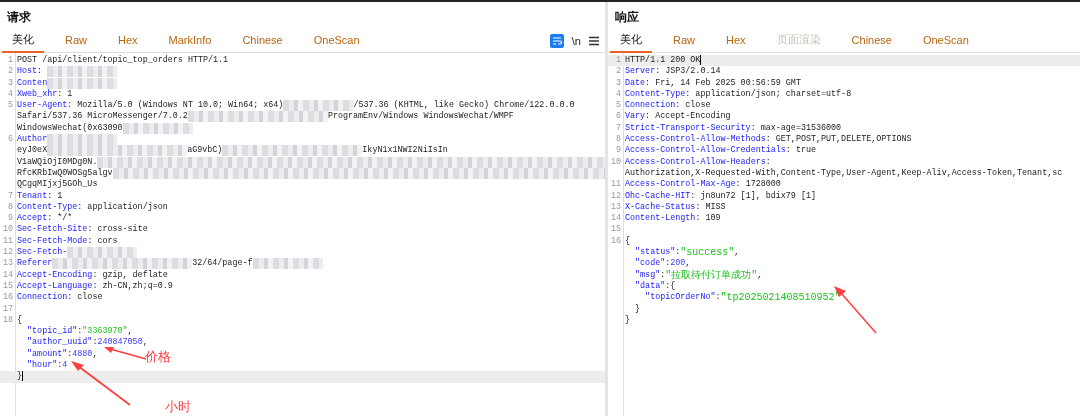 This screenshot has height=416, width=1080. Describe the element at coordinates (670, 286) in the screenshot. I see `code-text: :{` at that location.